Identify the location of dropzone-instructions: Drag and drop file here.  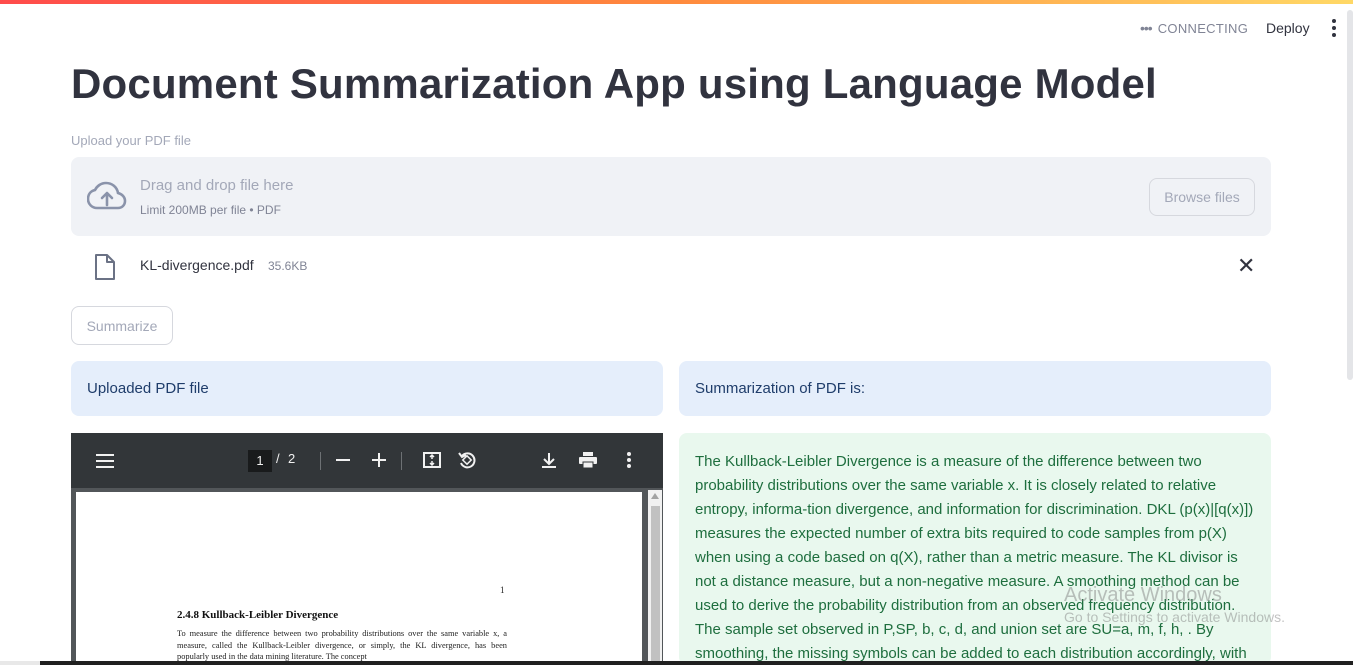
(217, 185).